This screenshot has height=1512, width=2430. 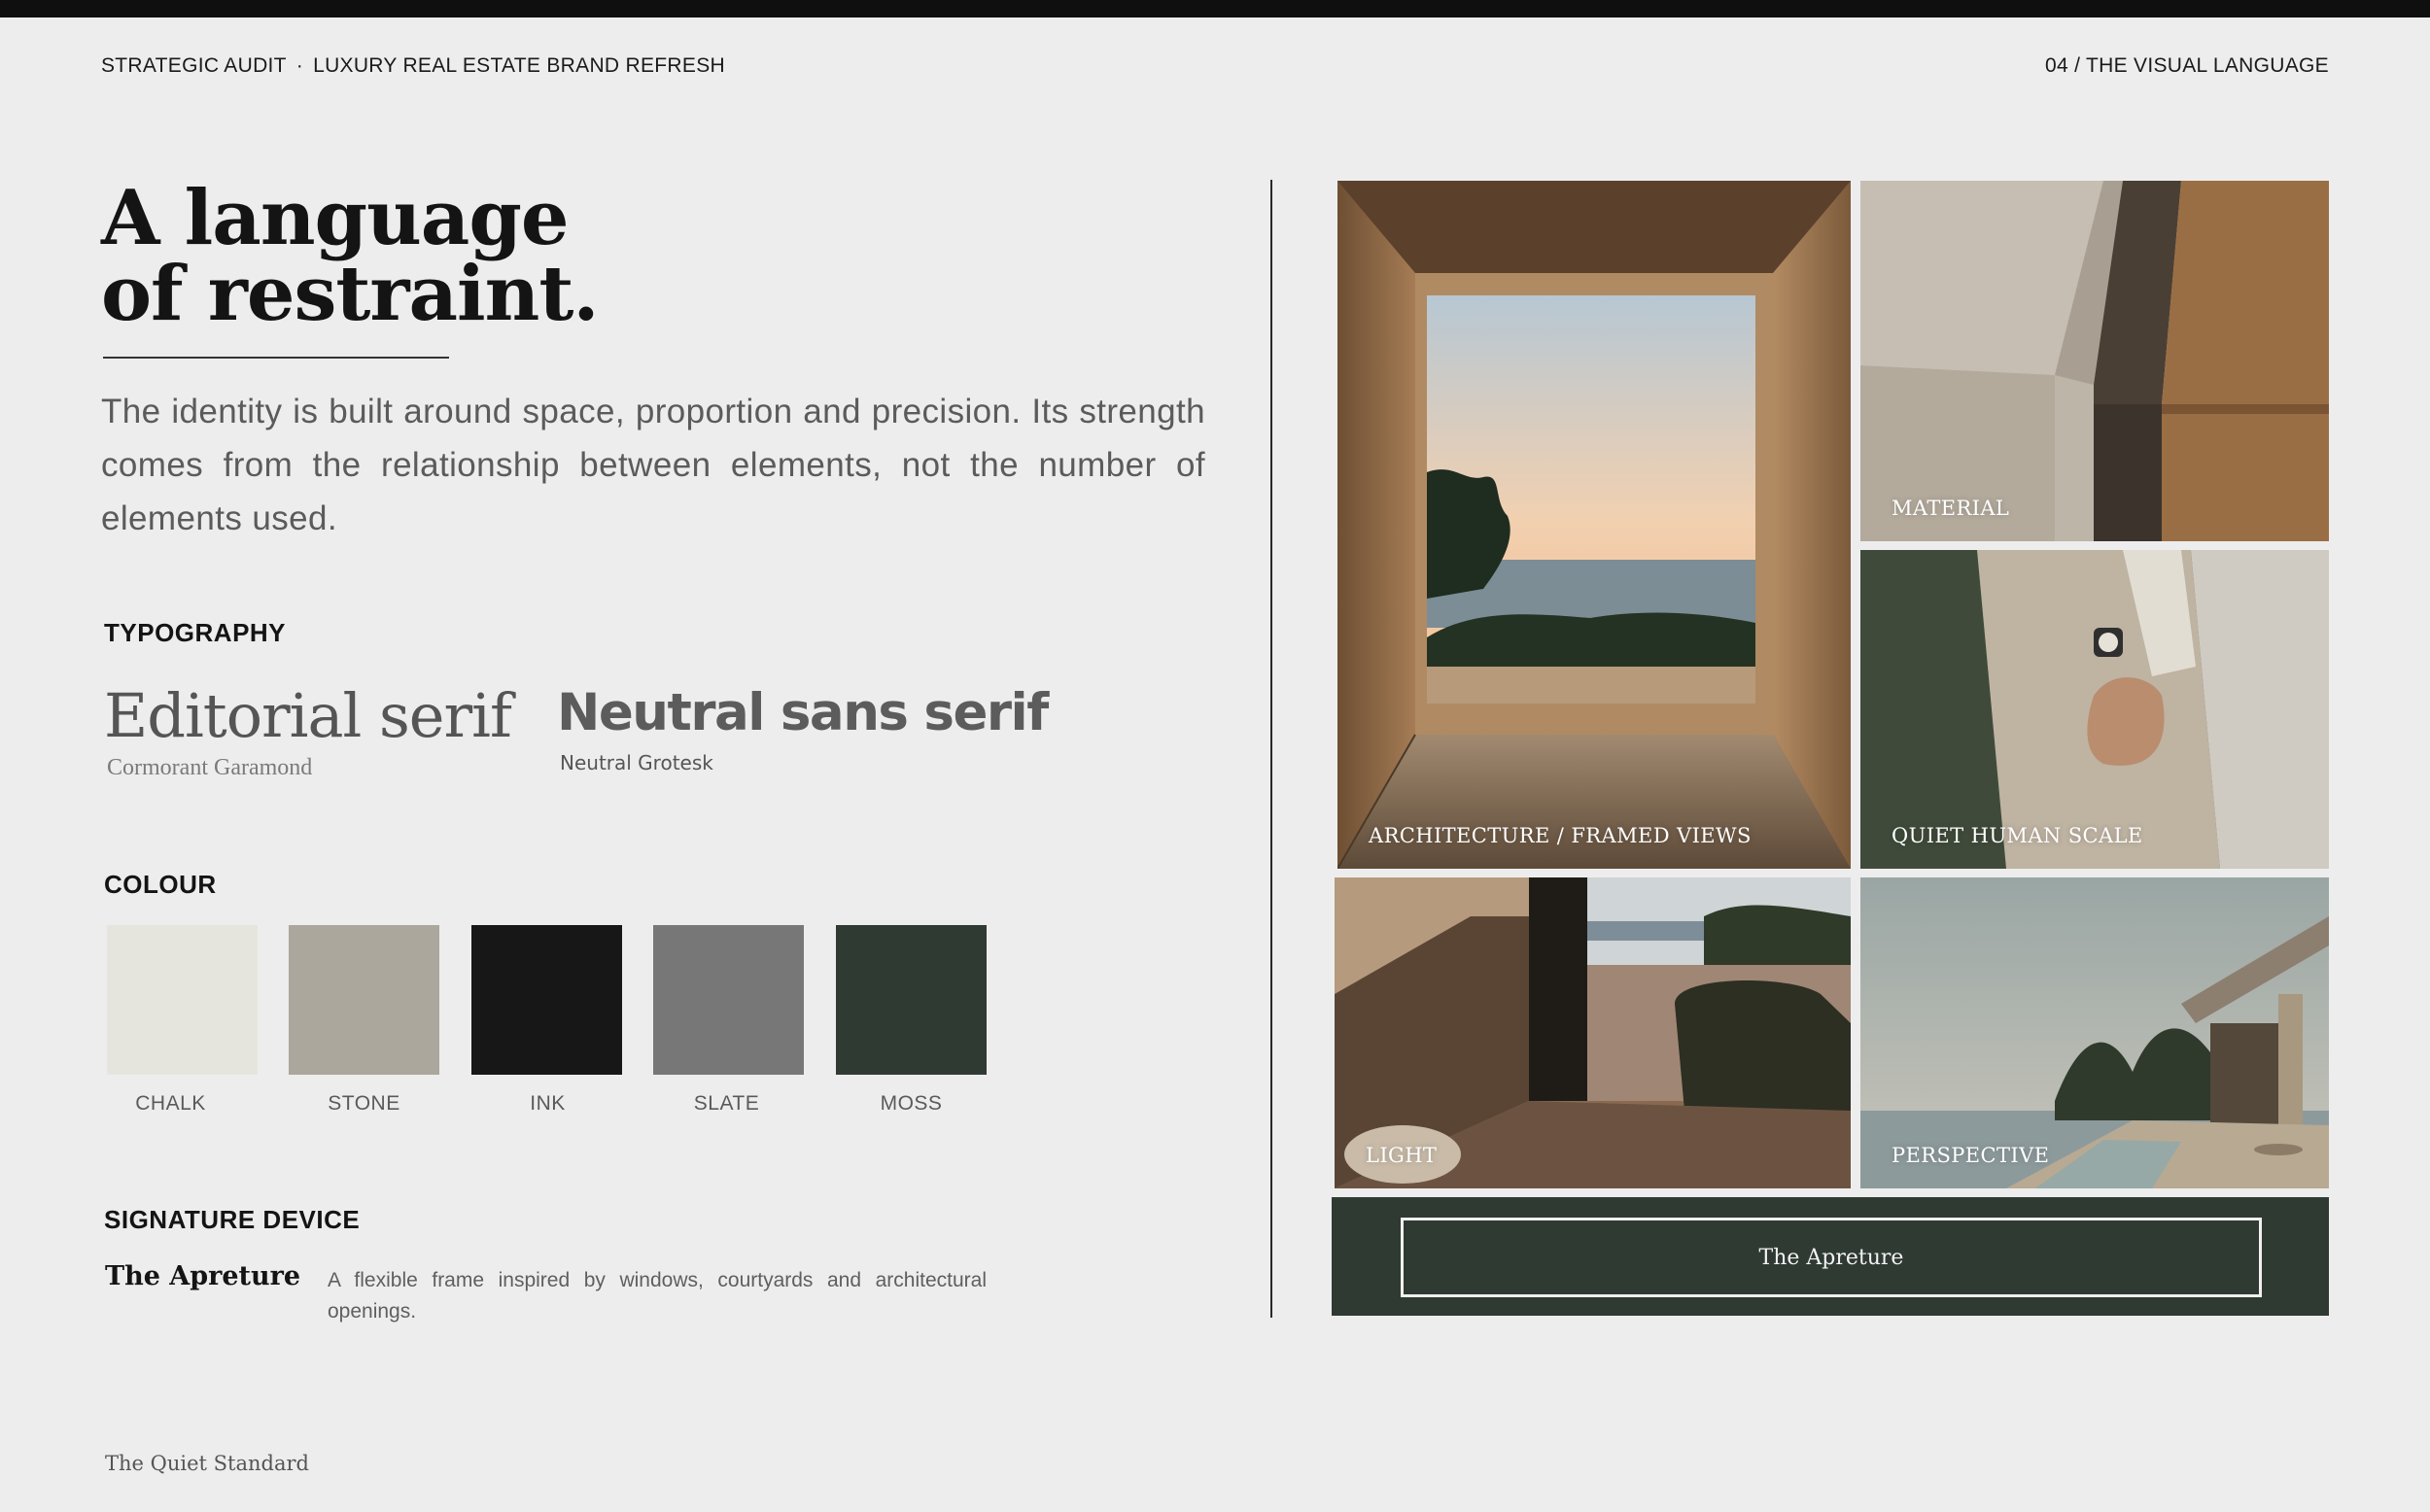 I want to click on header-section-label: 04 / THE VISUAL LANGUAGE, so click(x=2187, y=65).